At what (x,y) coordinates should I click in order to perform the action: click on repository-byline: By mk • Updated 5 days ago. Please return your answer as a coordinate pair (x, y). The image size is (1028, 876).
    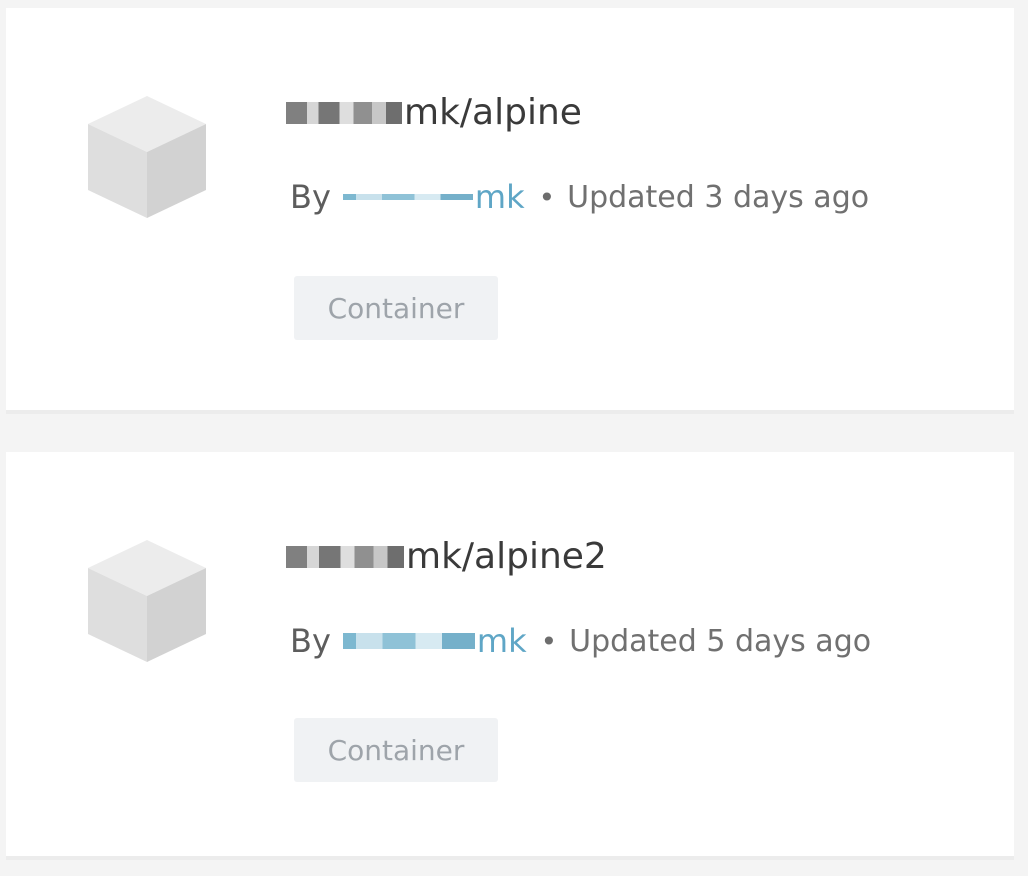
    Looking at the image, I should click on (580, 641).